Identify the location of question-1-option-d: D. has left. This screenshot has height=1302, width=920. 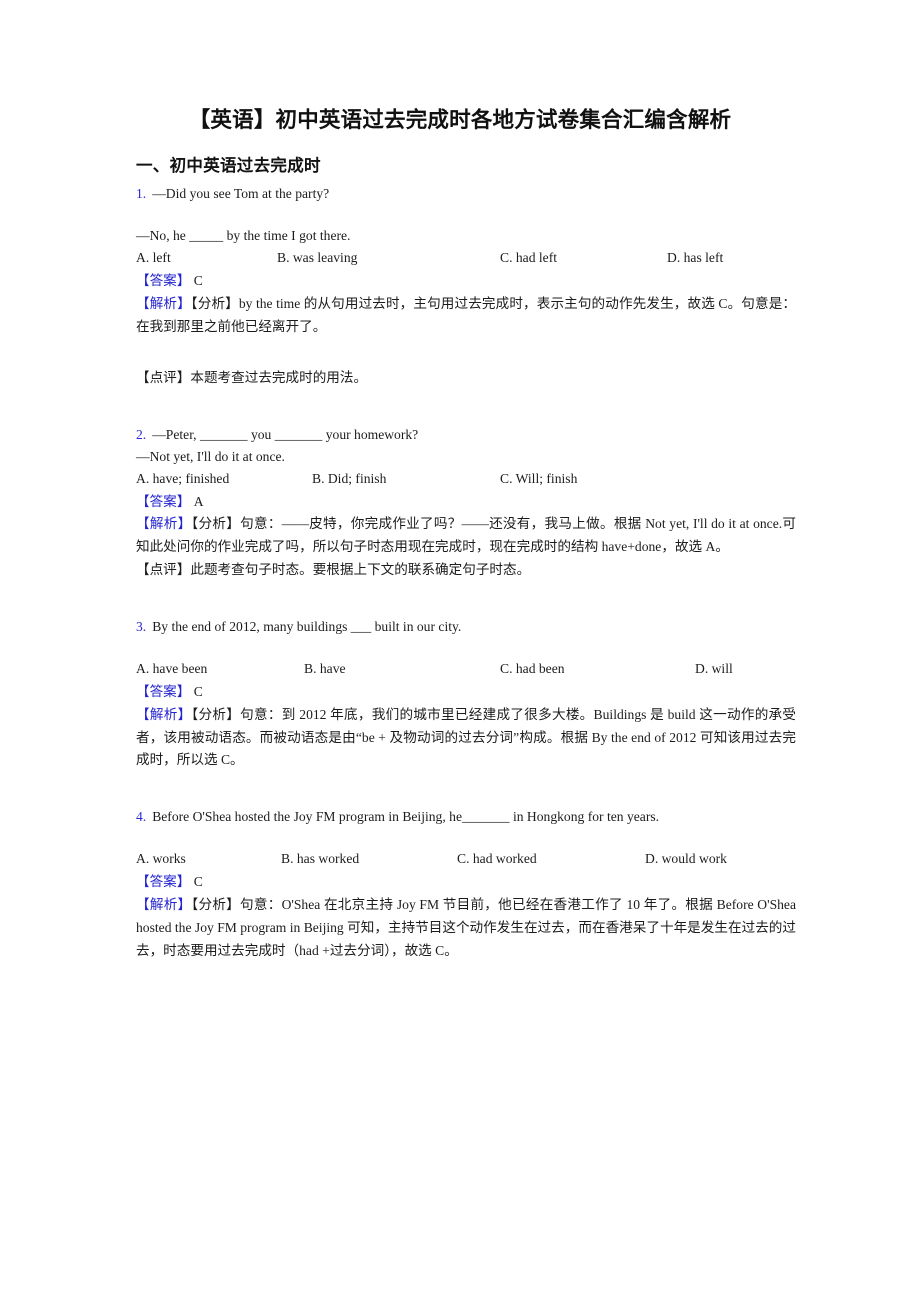
(695, 258).